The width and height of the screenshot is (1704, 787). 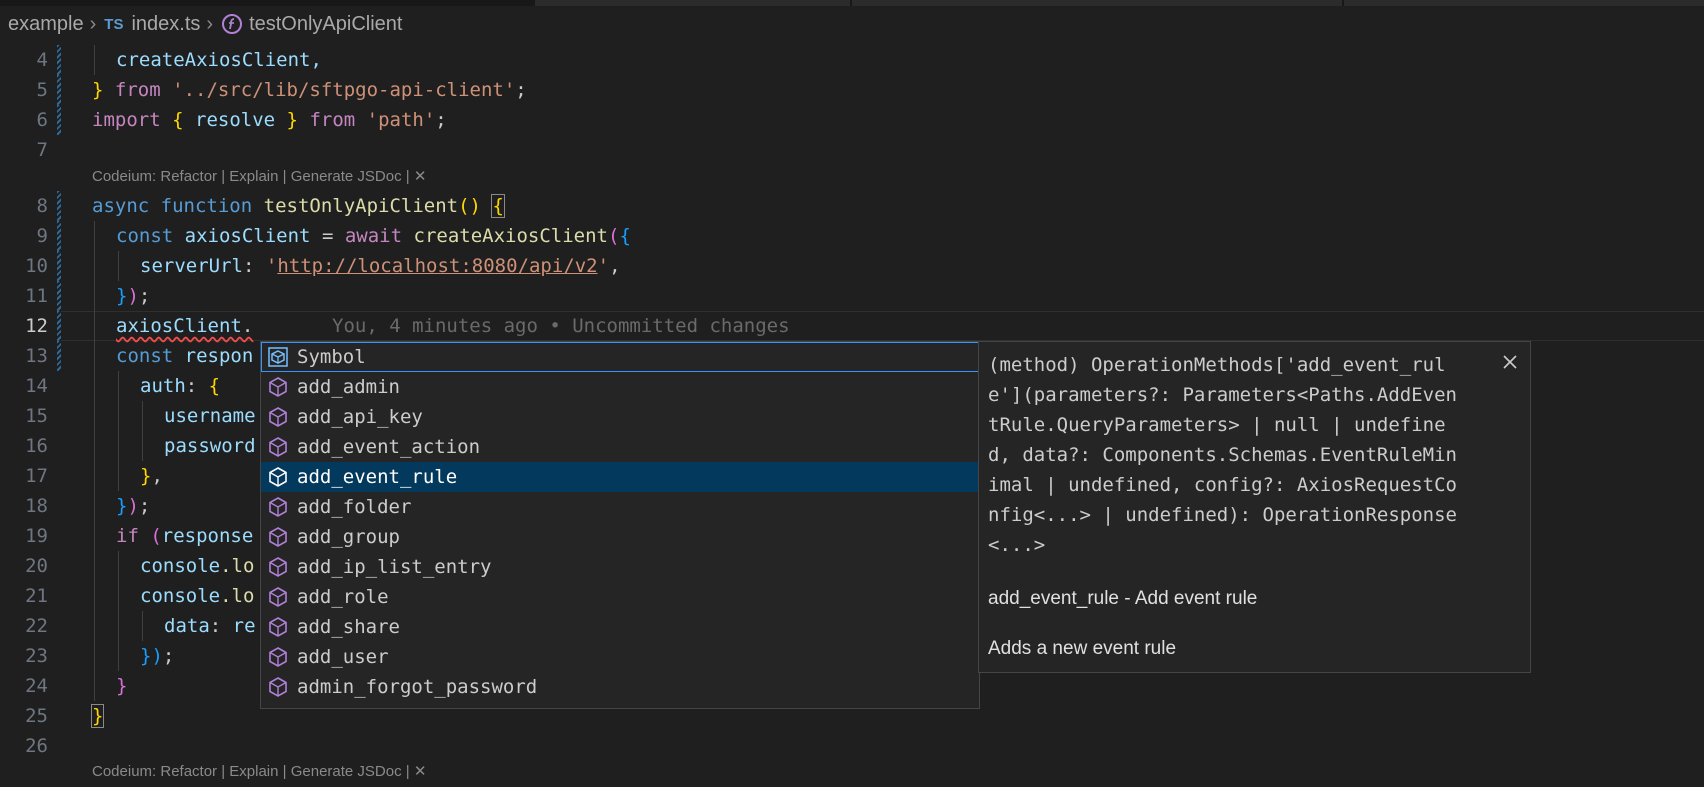 What do you see at coordinates (620, 387) in the screenshot?
I see `suggestion-item: add_admin` at bounding box center [620, 387].